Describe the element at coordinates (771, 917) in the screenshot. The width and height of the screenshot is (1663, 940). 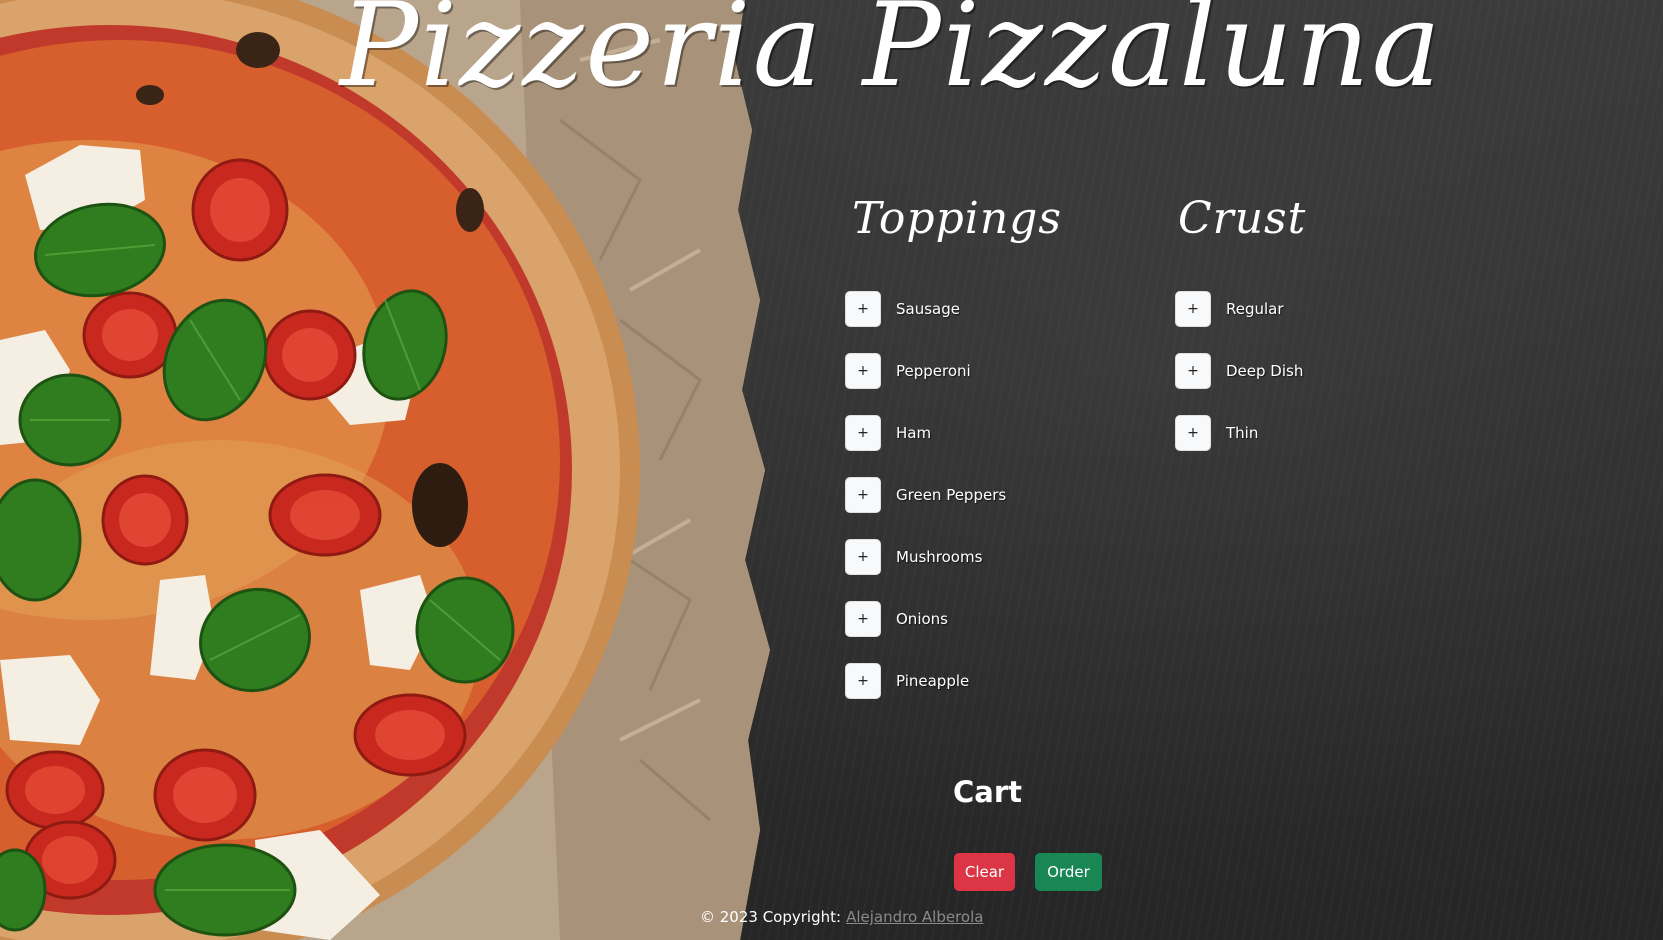
I see `copyright-text: © 2023 Copyright:` at that location.